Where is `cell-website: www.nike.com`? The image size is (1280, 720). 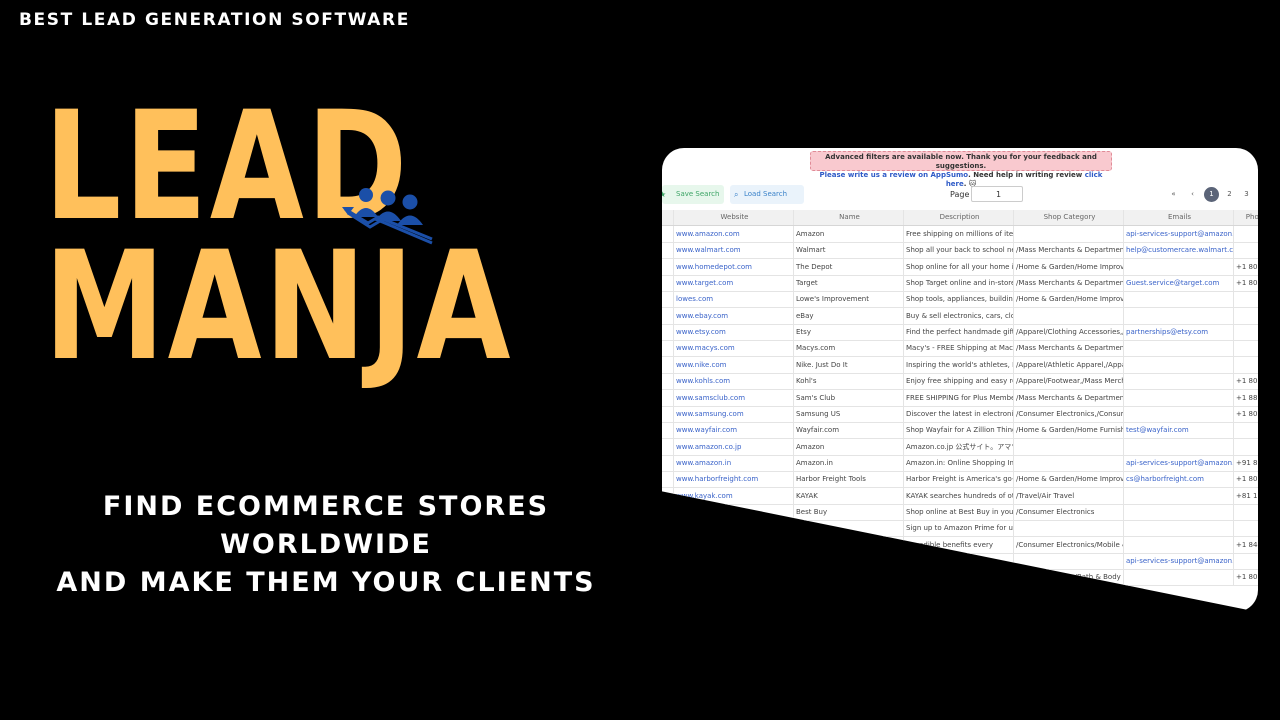 cell-website: www.nike.com is located at coordinates (734, 364).